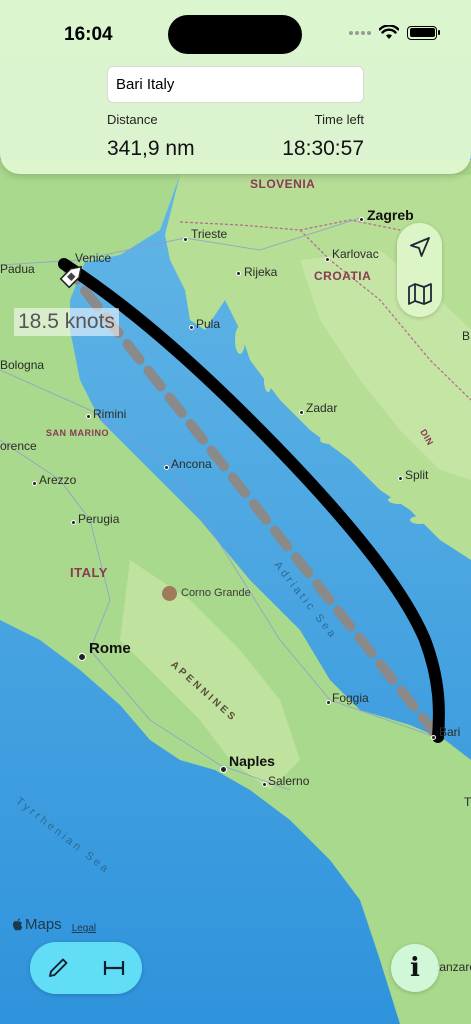 This screenshot has width=471, height=1024. Describe the element at coordinates (93, 258) in the screenshot. I see `map-label-venice: Venice` at that location.